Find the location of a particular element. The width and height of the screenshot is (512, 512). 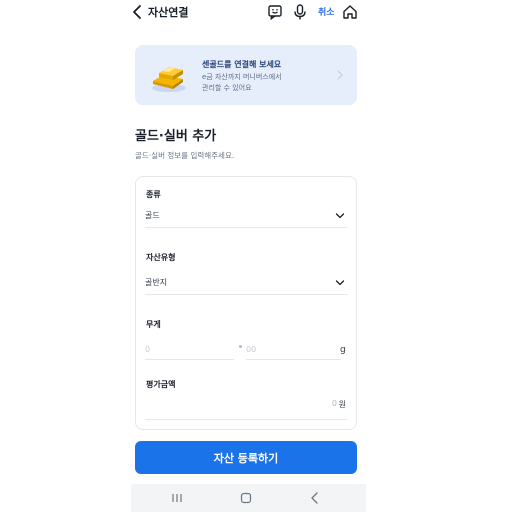

amount-underline is located at coordinates (246, 419).